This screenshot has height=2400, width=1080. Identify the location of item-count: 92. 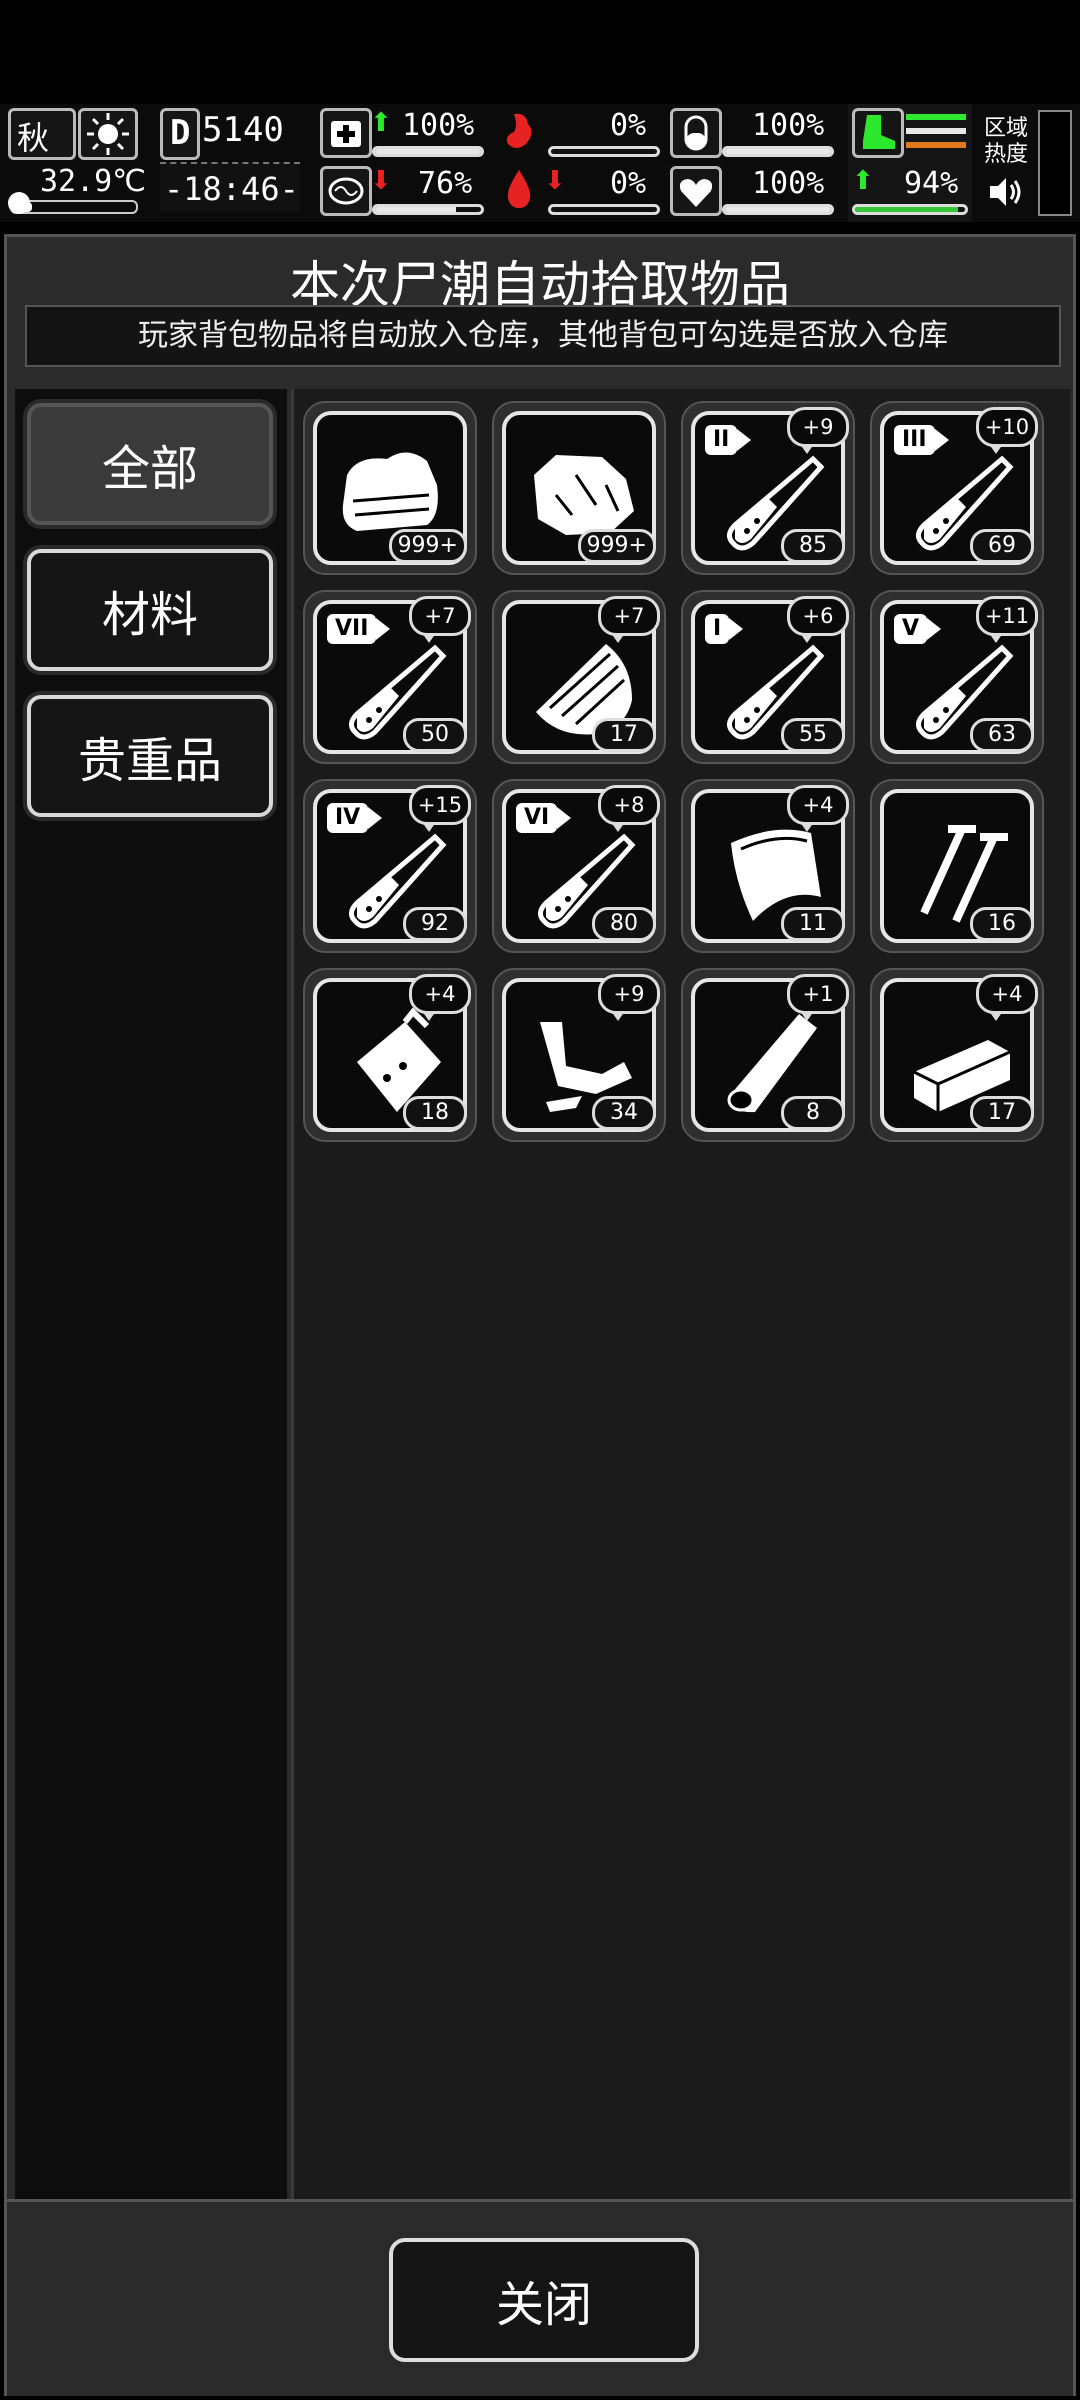
(435, 924).